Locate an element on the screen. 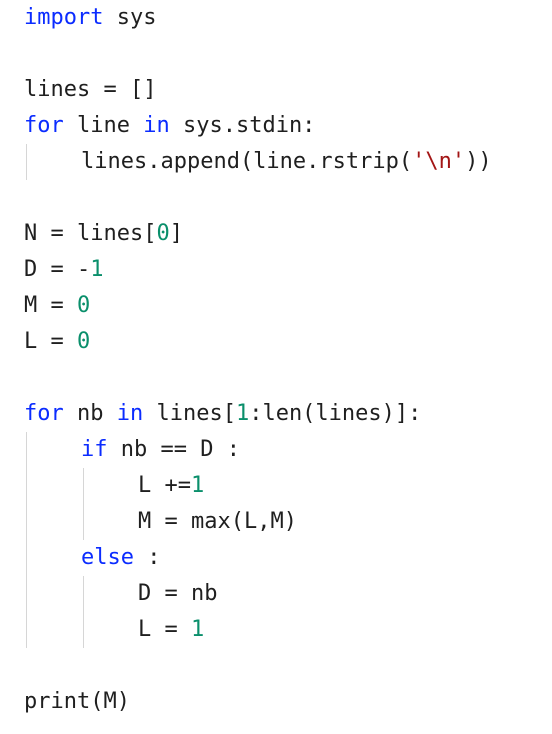 The height and width of the screenshot is (734, 552). code-token-plain: L += is located at coordinates (164, 485).